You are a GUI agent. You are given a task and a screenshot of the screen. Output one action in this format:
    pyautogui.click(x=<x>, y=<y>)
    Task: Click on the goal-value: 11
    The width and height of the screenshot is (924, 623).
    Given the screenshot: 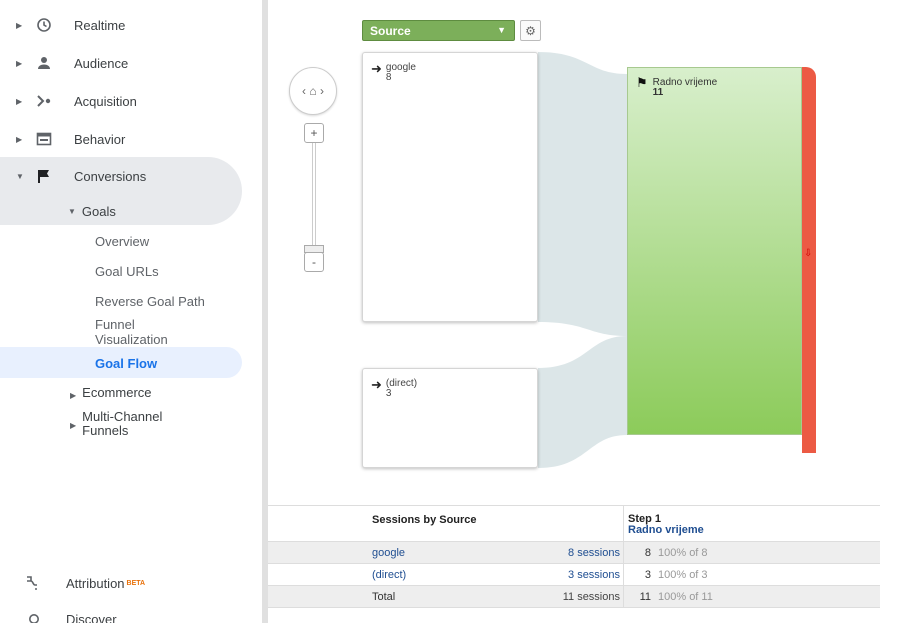 What is the action you would take?
    pyautogui.click(x=658, y=92)
    